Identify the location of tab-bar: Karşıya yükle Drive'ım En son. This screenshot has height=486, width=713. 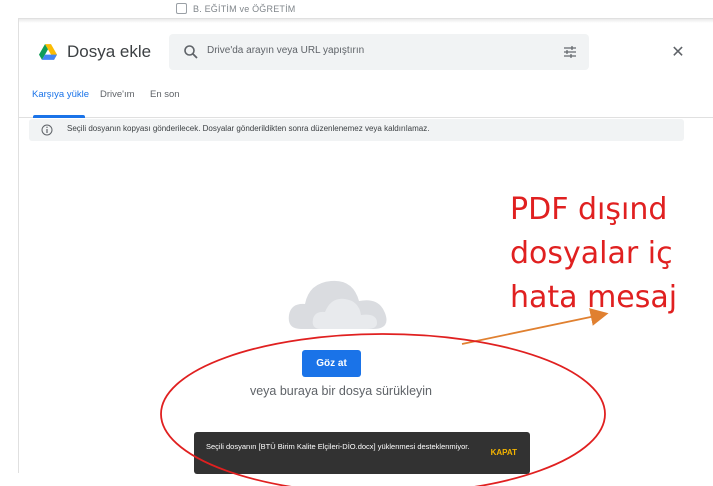
(366, 99).